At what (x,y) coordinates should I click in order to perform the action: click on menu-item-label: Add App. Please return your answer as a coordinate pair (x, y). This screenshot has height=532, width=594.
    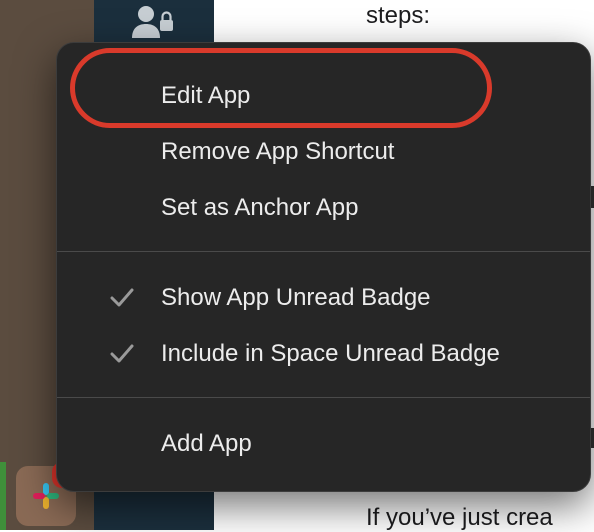
    Looking at the image, I should click on (206, 443).